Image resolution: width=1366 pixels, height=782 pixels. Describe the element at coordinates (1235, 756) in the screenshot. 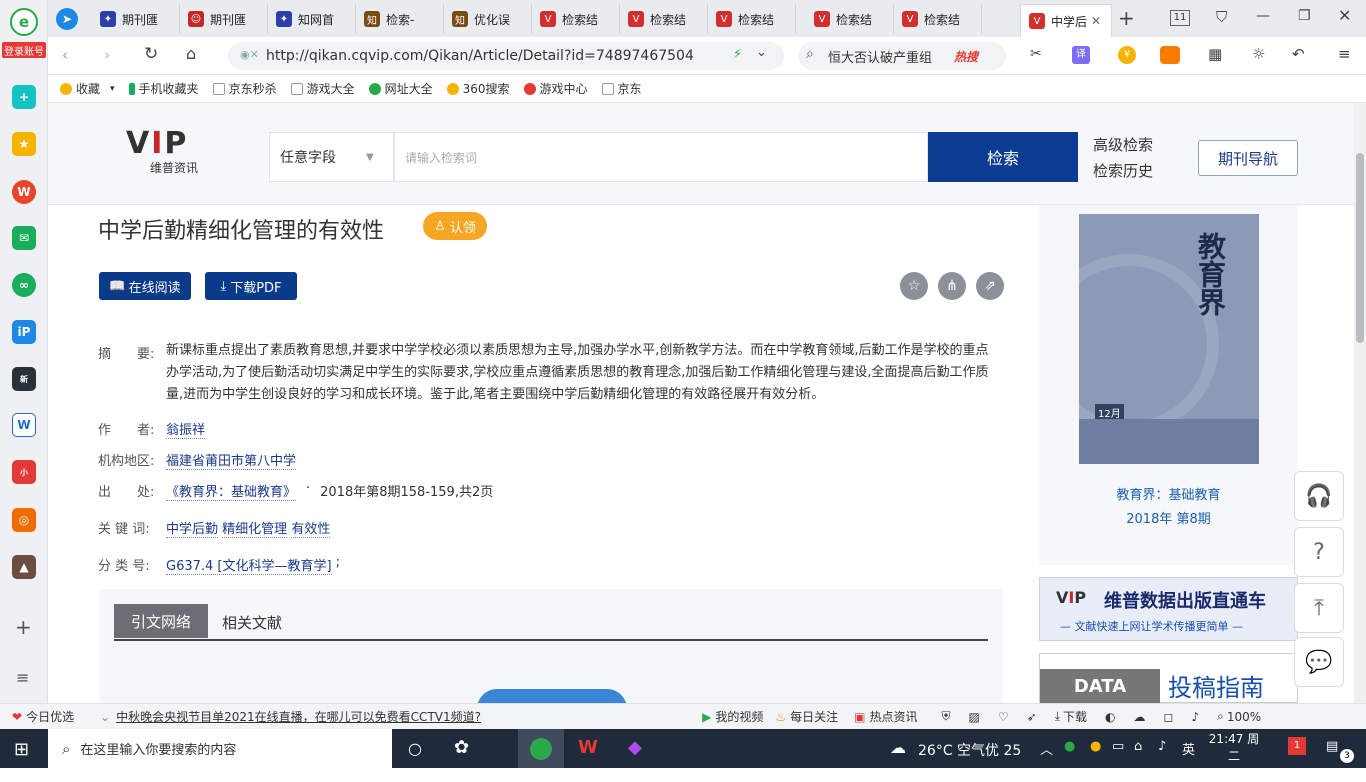

I see `clock: 21:47 周二 2021/9/21` at that location.